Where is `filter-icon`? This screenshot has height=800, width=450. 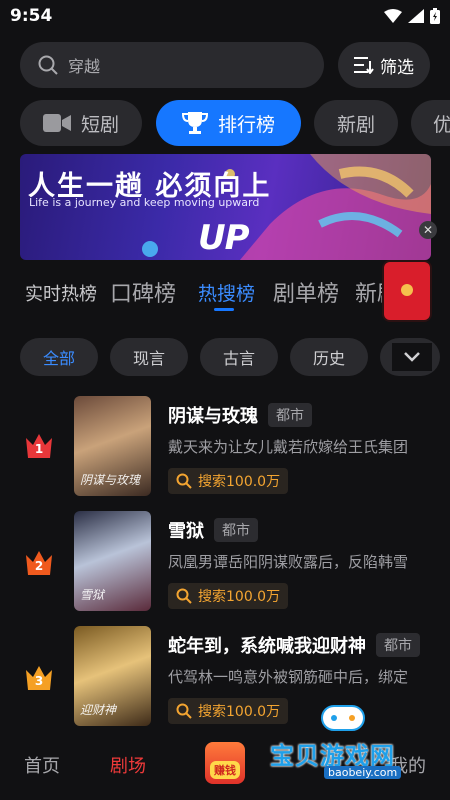
filter-icon is located at coordinates (364, 65).